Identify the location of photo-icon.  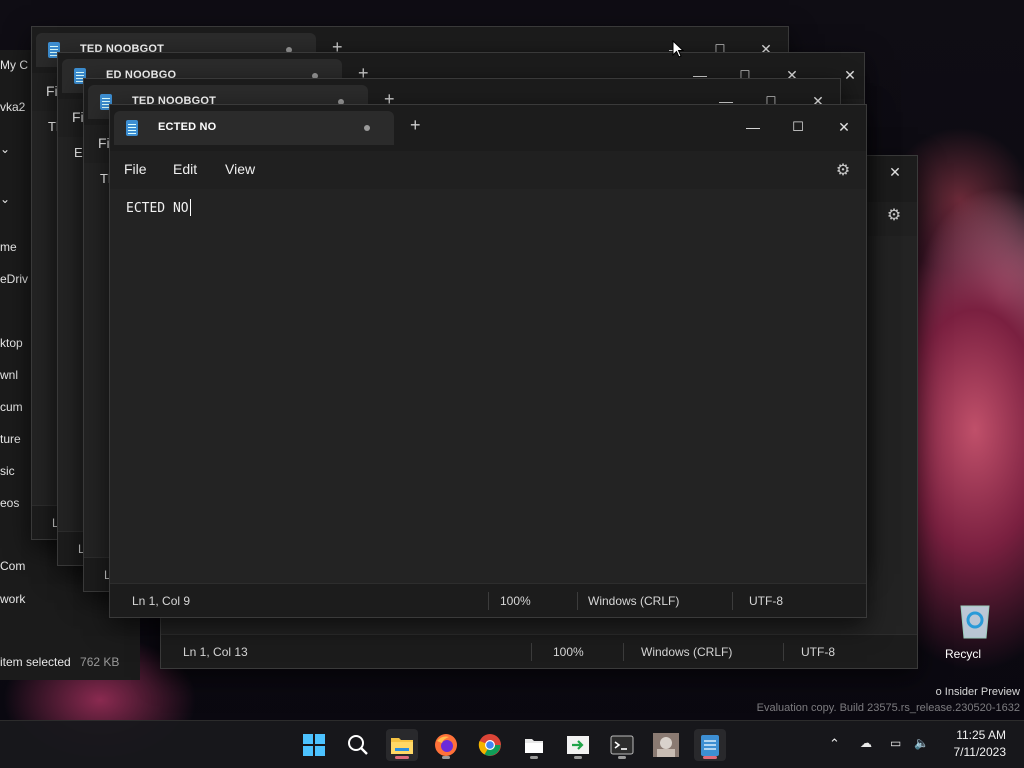
(666, 745).